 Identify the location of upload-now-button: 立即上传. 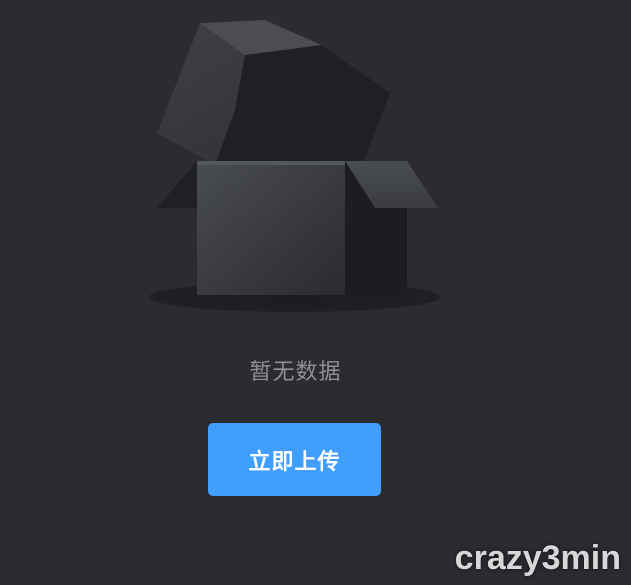
(294, 459).